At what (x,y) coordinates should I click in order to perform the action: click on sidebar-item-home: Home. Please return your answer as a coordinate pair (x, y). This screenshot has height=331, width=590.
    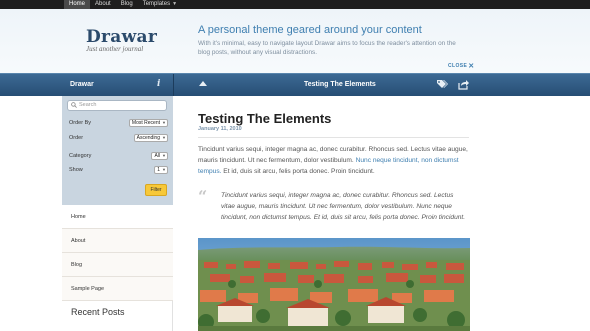
    Looking at the image, I should click on (117, 217).